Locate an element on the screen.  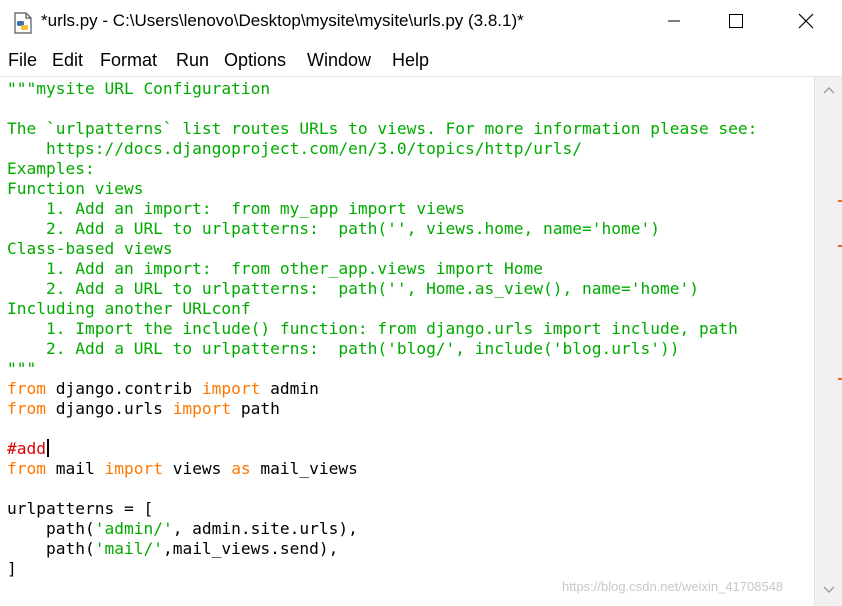
menu-help: Help is located at coordinates (410, 60).